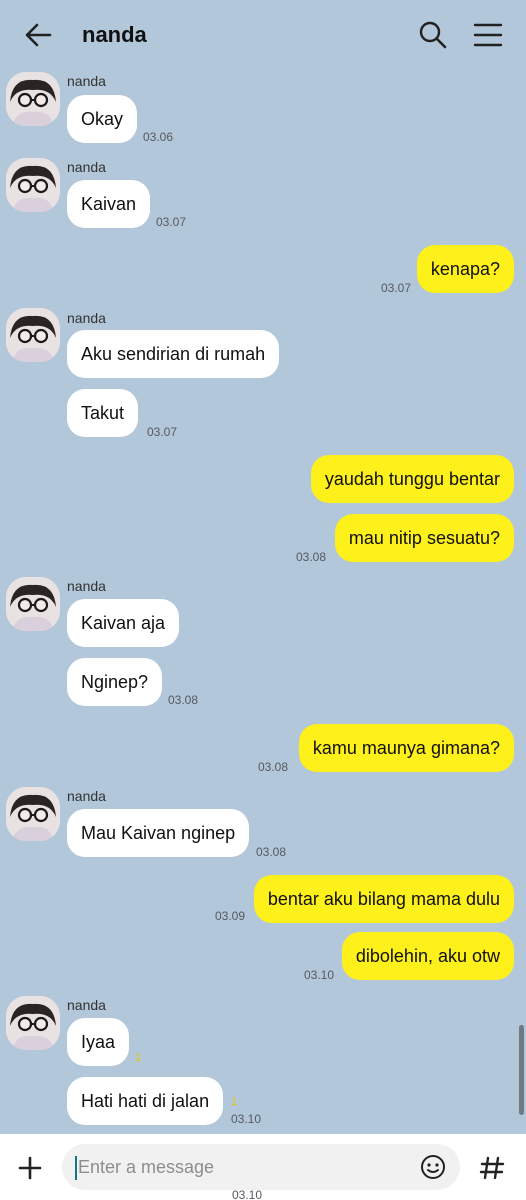  I want to click on outgoing-message: kenapa?, so click(465, 269).